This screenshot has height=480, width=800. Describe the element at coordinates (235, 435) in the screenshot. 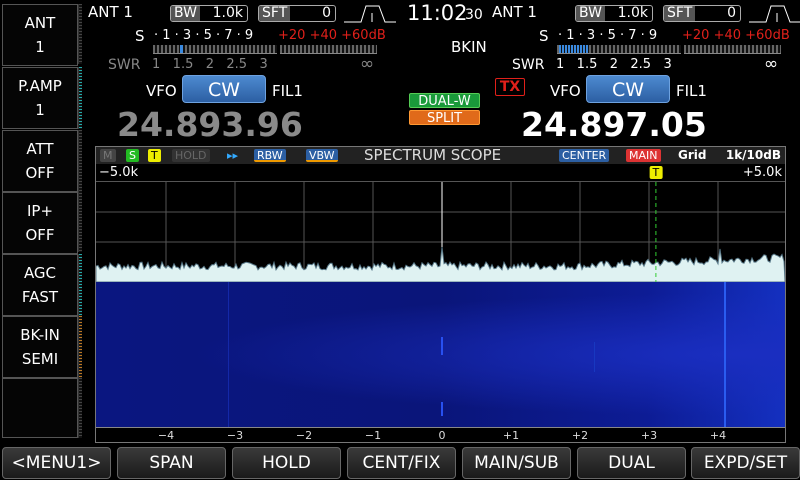

I see `axis-tick-label: −3` at that location.